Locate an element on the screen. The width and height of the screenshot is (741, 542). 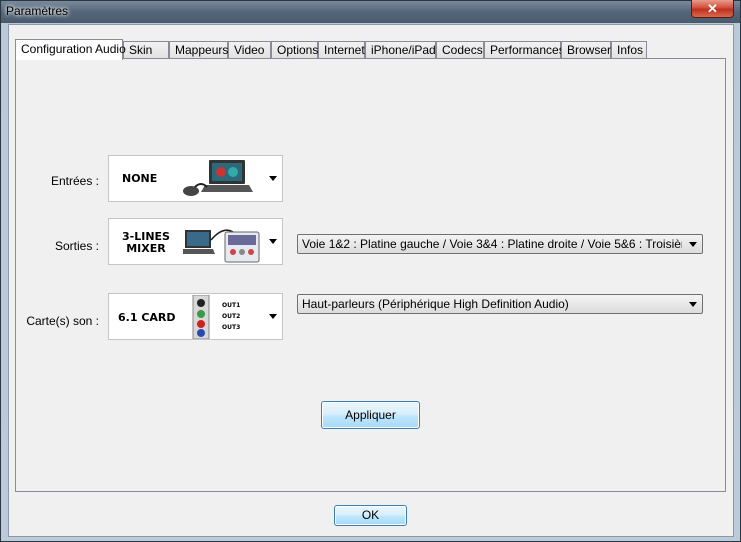
tab-internet: Internet is located at coordinates (341, 50).